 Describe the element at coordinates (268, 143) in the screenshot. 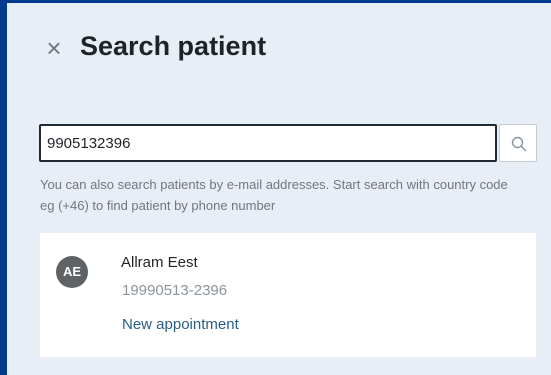

I see `search-input` at that location.